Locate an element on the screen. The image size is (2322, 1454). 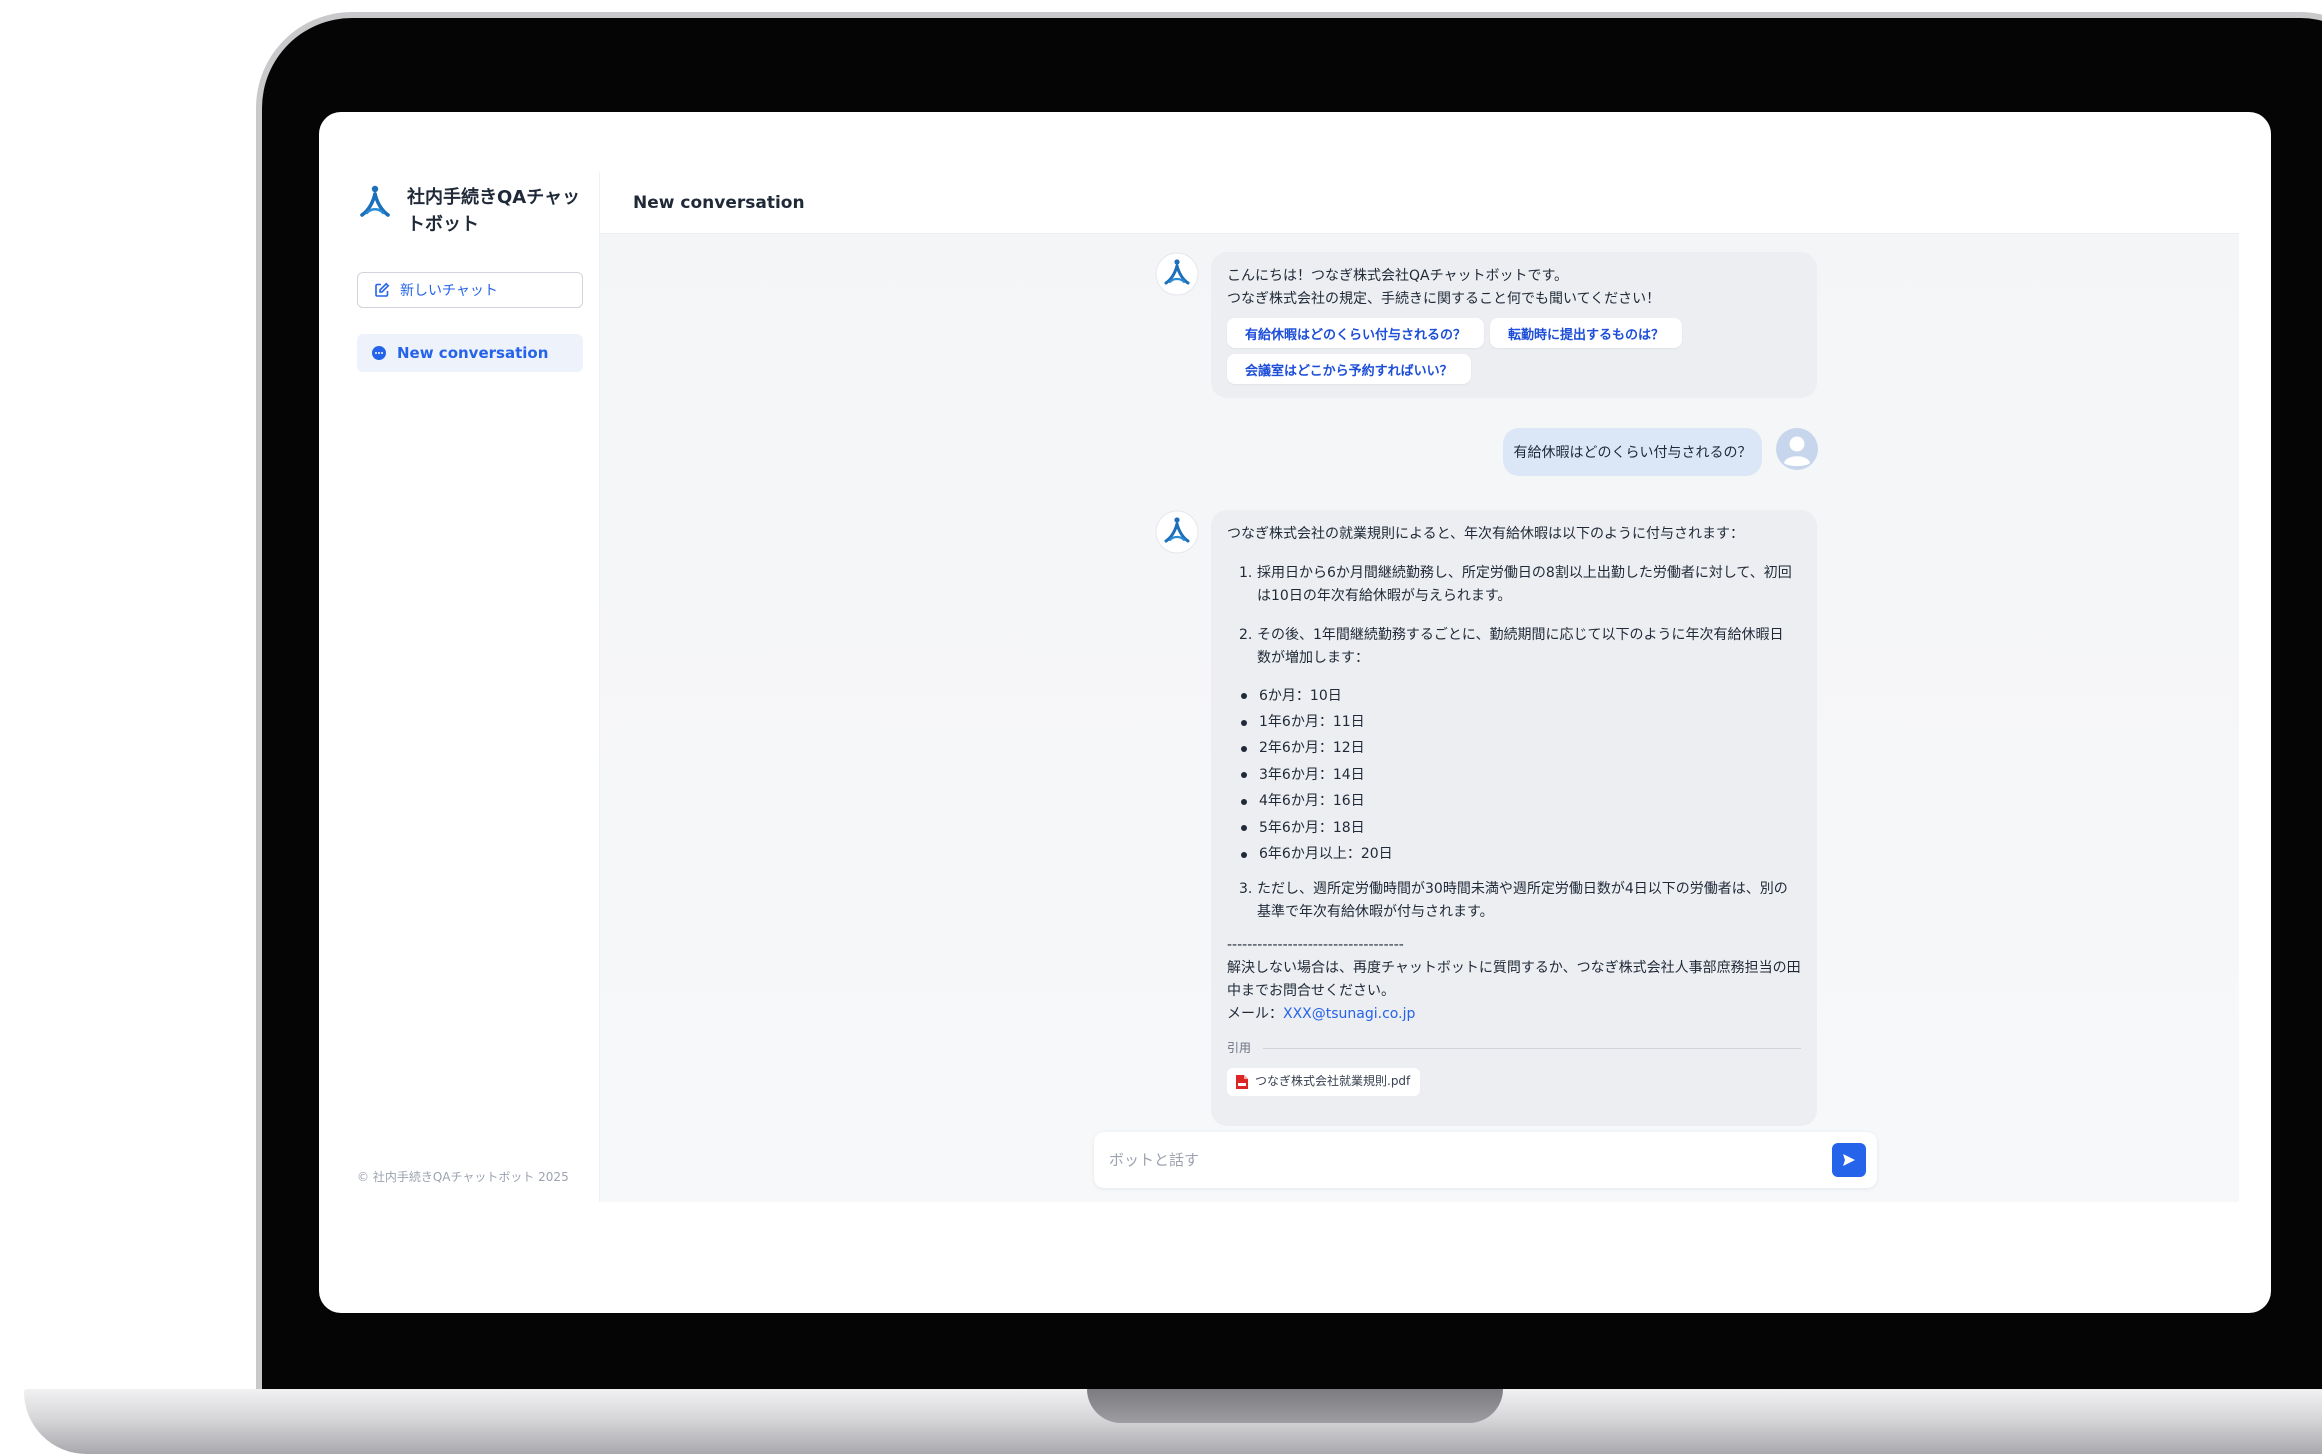
answer-intro: つなぎ株式会社の就業規則によると、年次有給休暇は以下のように付与されます： is located at coordinates (1486, 534).